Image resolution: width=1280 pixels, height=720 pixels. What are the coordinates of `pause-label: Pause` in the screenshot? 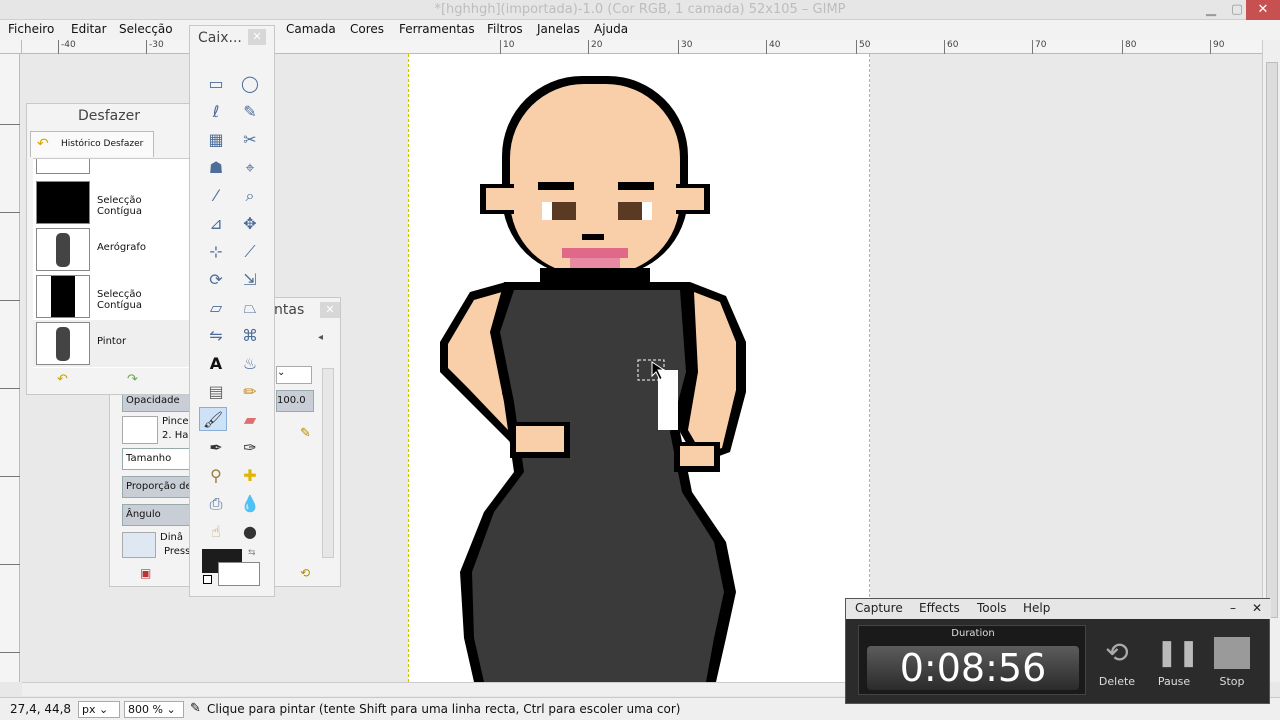 It's located at (1174, 681).